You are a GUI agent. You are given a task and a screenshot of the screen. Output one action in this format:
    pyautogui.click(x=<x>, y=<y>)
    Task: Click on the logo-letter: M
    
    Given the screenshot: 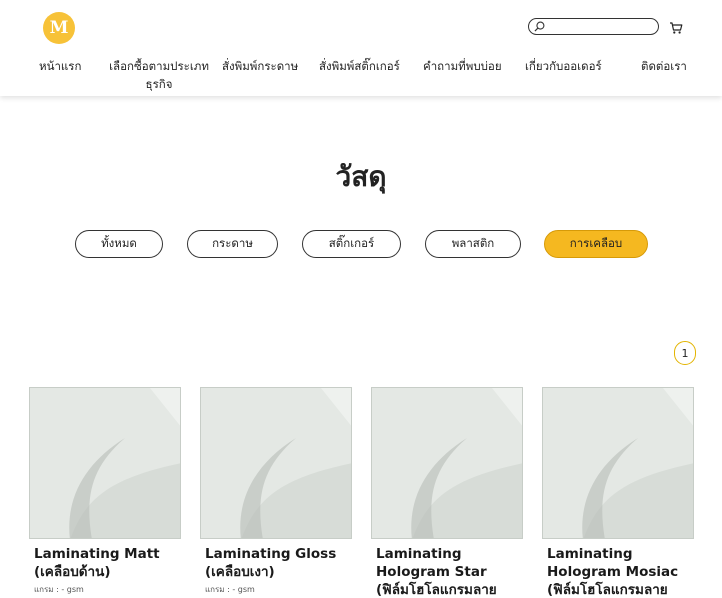 What is the action you would take?
    pyautogui.click(x=59, y=28)
    